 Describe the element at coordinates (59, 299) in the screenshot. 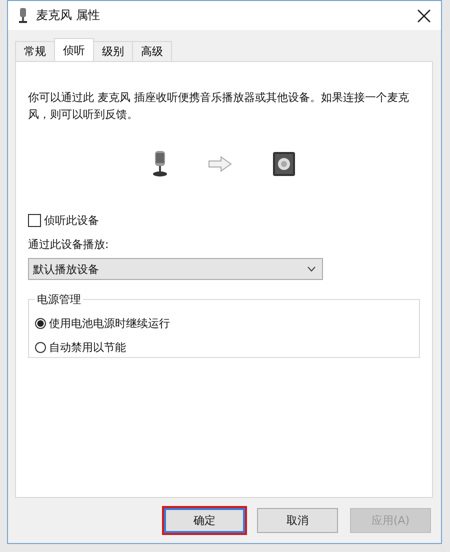

I see `group-title: 电源管理` at that location.